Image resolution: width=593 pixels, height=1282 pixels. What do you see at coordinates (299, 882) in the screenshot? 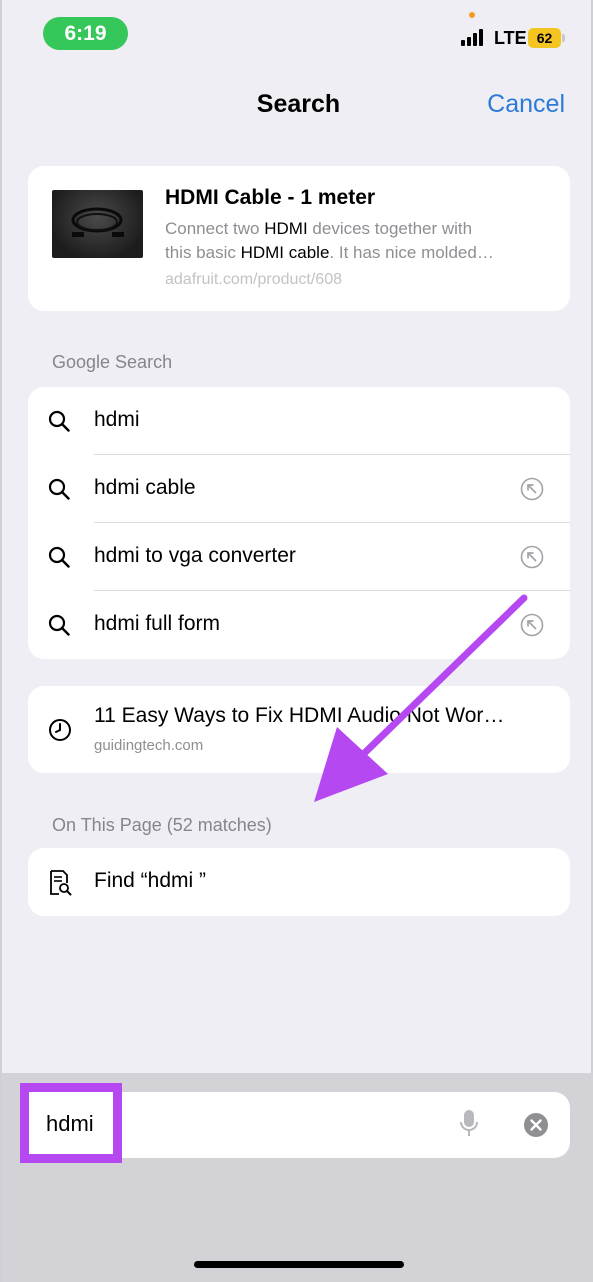
I see `find-on-page-item: Find “hdmi ”` at bounding box center [299, 882].